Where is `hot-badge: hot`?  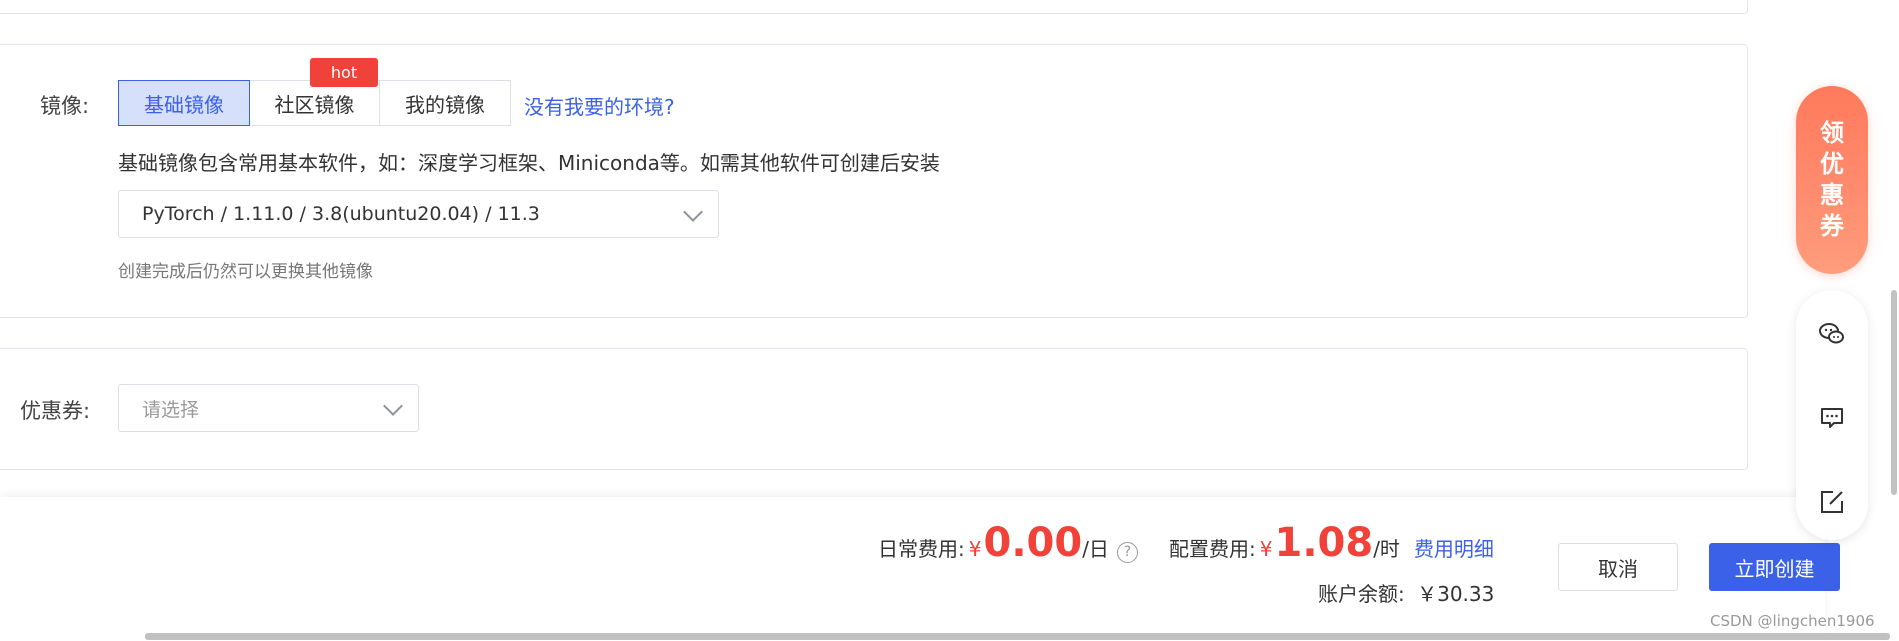
hot-badge: hot is located at coordinates (344, 72).